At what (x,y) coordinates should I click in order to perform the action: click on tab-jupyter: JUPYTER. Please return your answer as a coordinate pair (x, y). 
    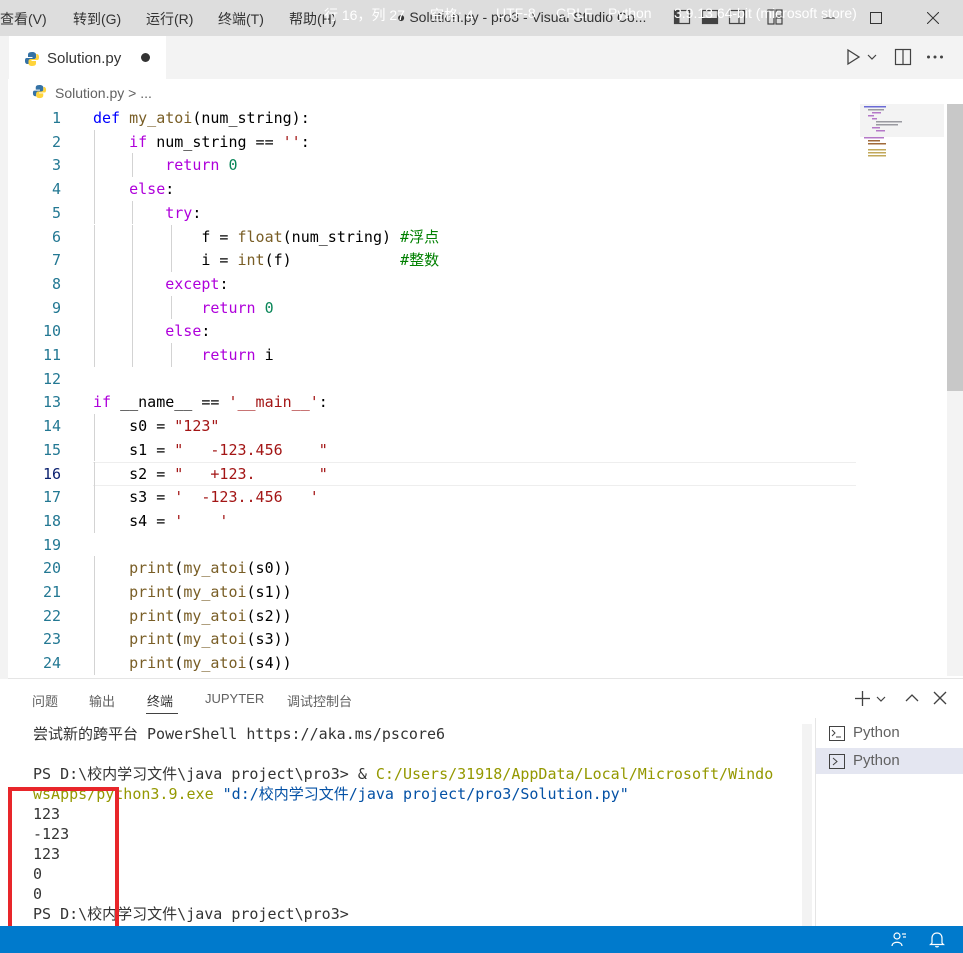
    Looking at the image, I should click on (234, 698).